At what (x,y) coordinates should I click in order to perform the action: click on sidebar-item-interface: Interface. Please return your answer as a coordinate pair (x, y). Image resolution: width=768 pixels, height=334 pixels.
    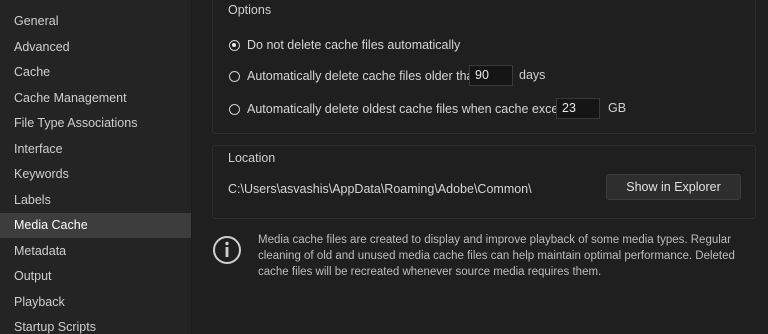
    Looking at the image, I should click on (95, 149).